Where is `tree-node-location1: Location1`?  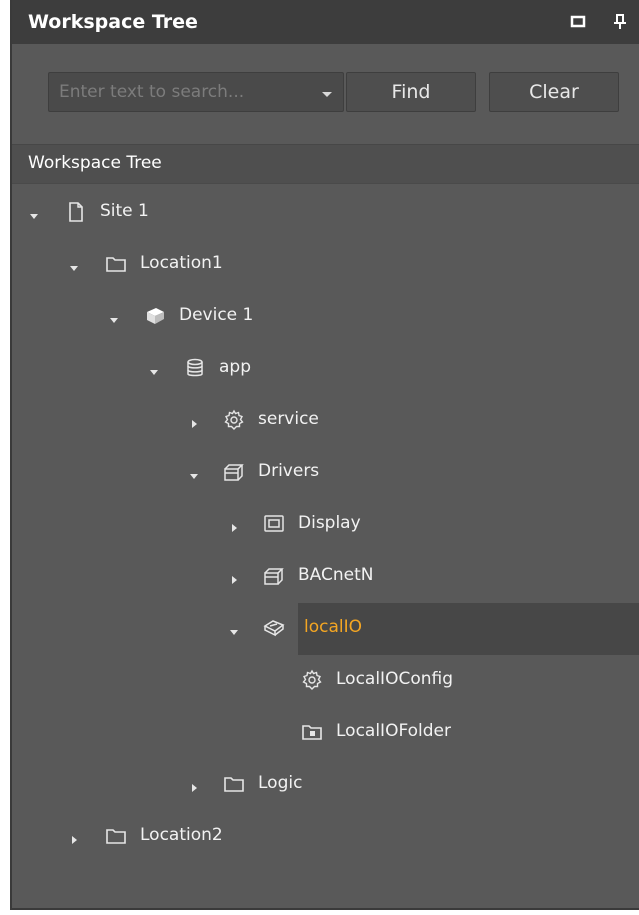 tree-node-location1: Location1 is located at coordinates (325, 265).